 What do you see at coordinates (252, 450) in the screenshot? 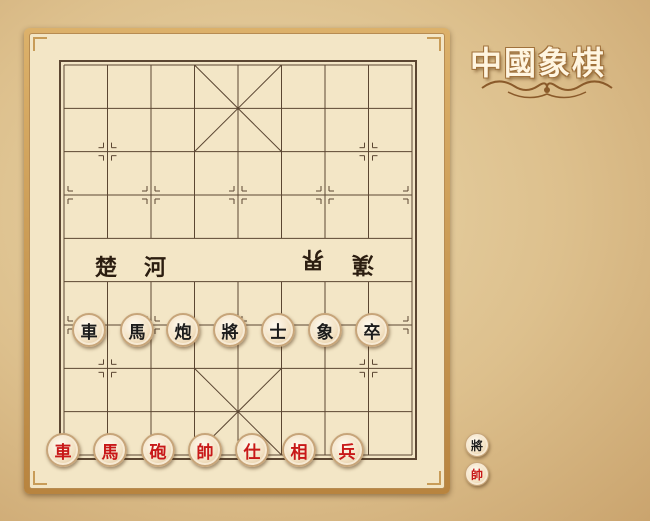
I see `red-advisor-piece: 仕` at bounding box center [252, 450].